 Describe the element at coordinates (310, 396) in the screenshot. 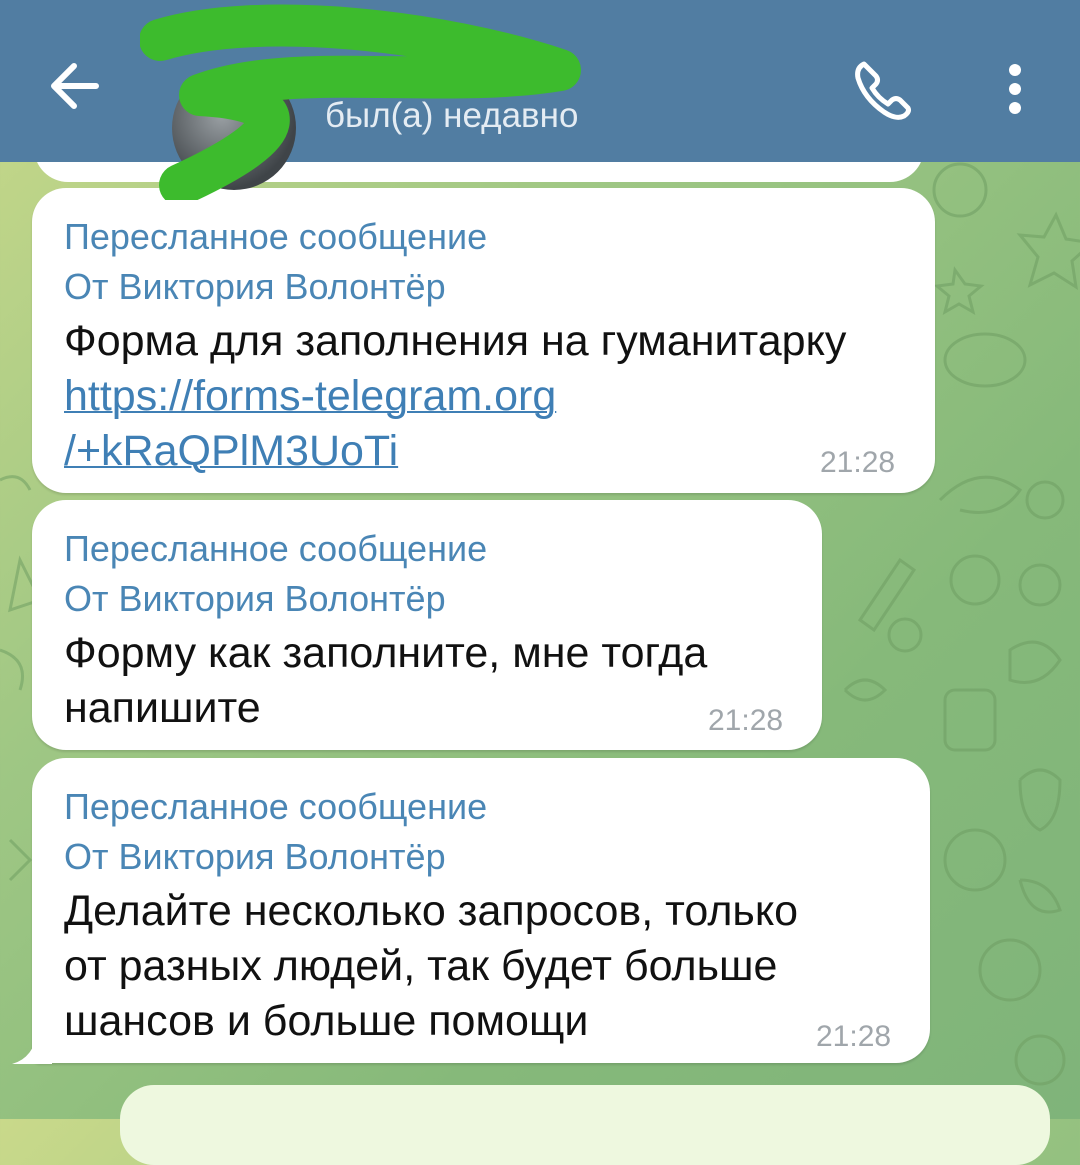

I see `message-link: https://forms-telegram.org` at that location.